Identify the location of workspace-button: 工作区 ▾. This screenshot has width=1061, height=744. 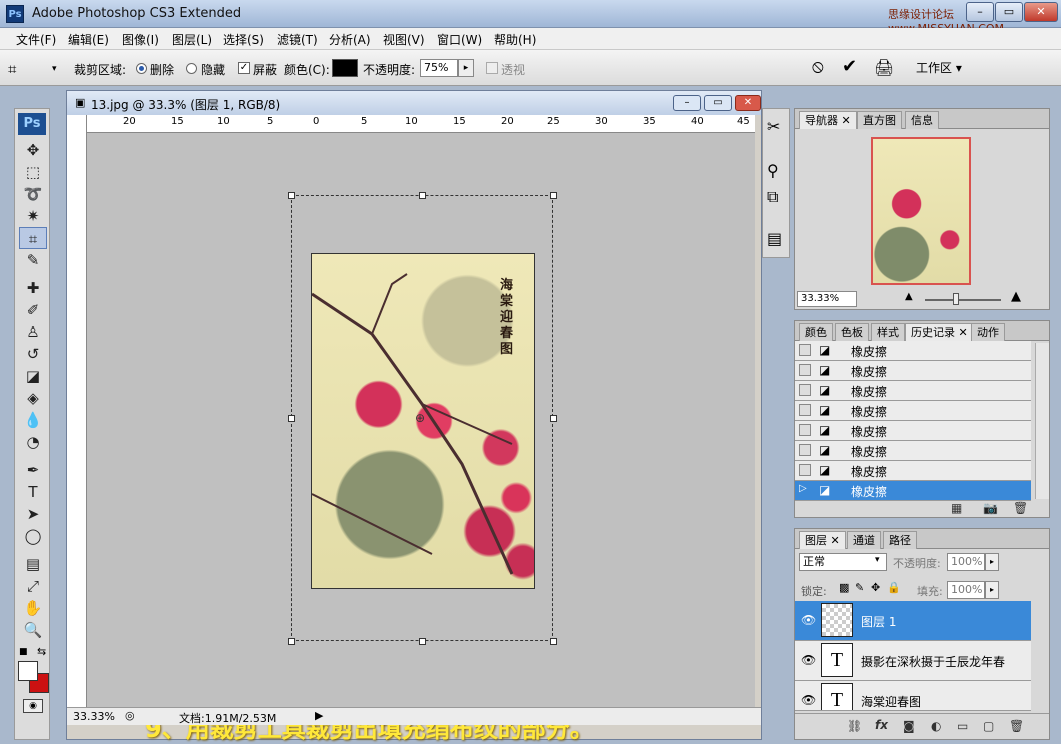
(939, 67).